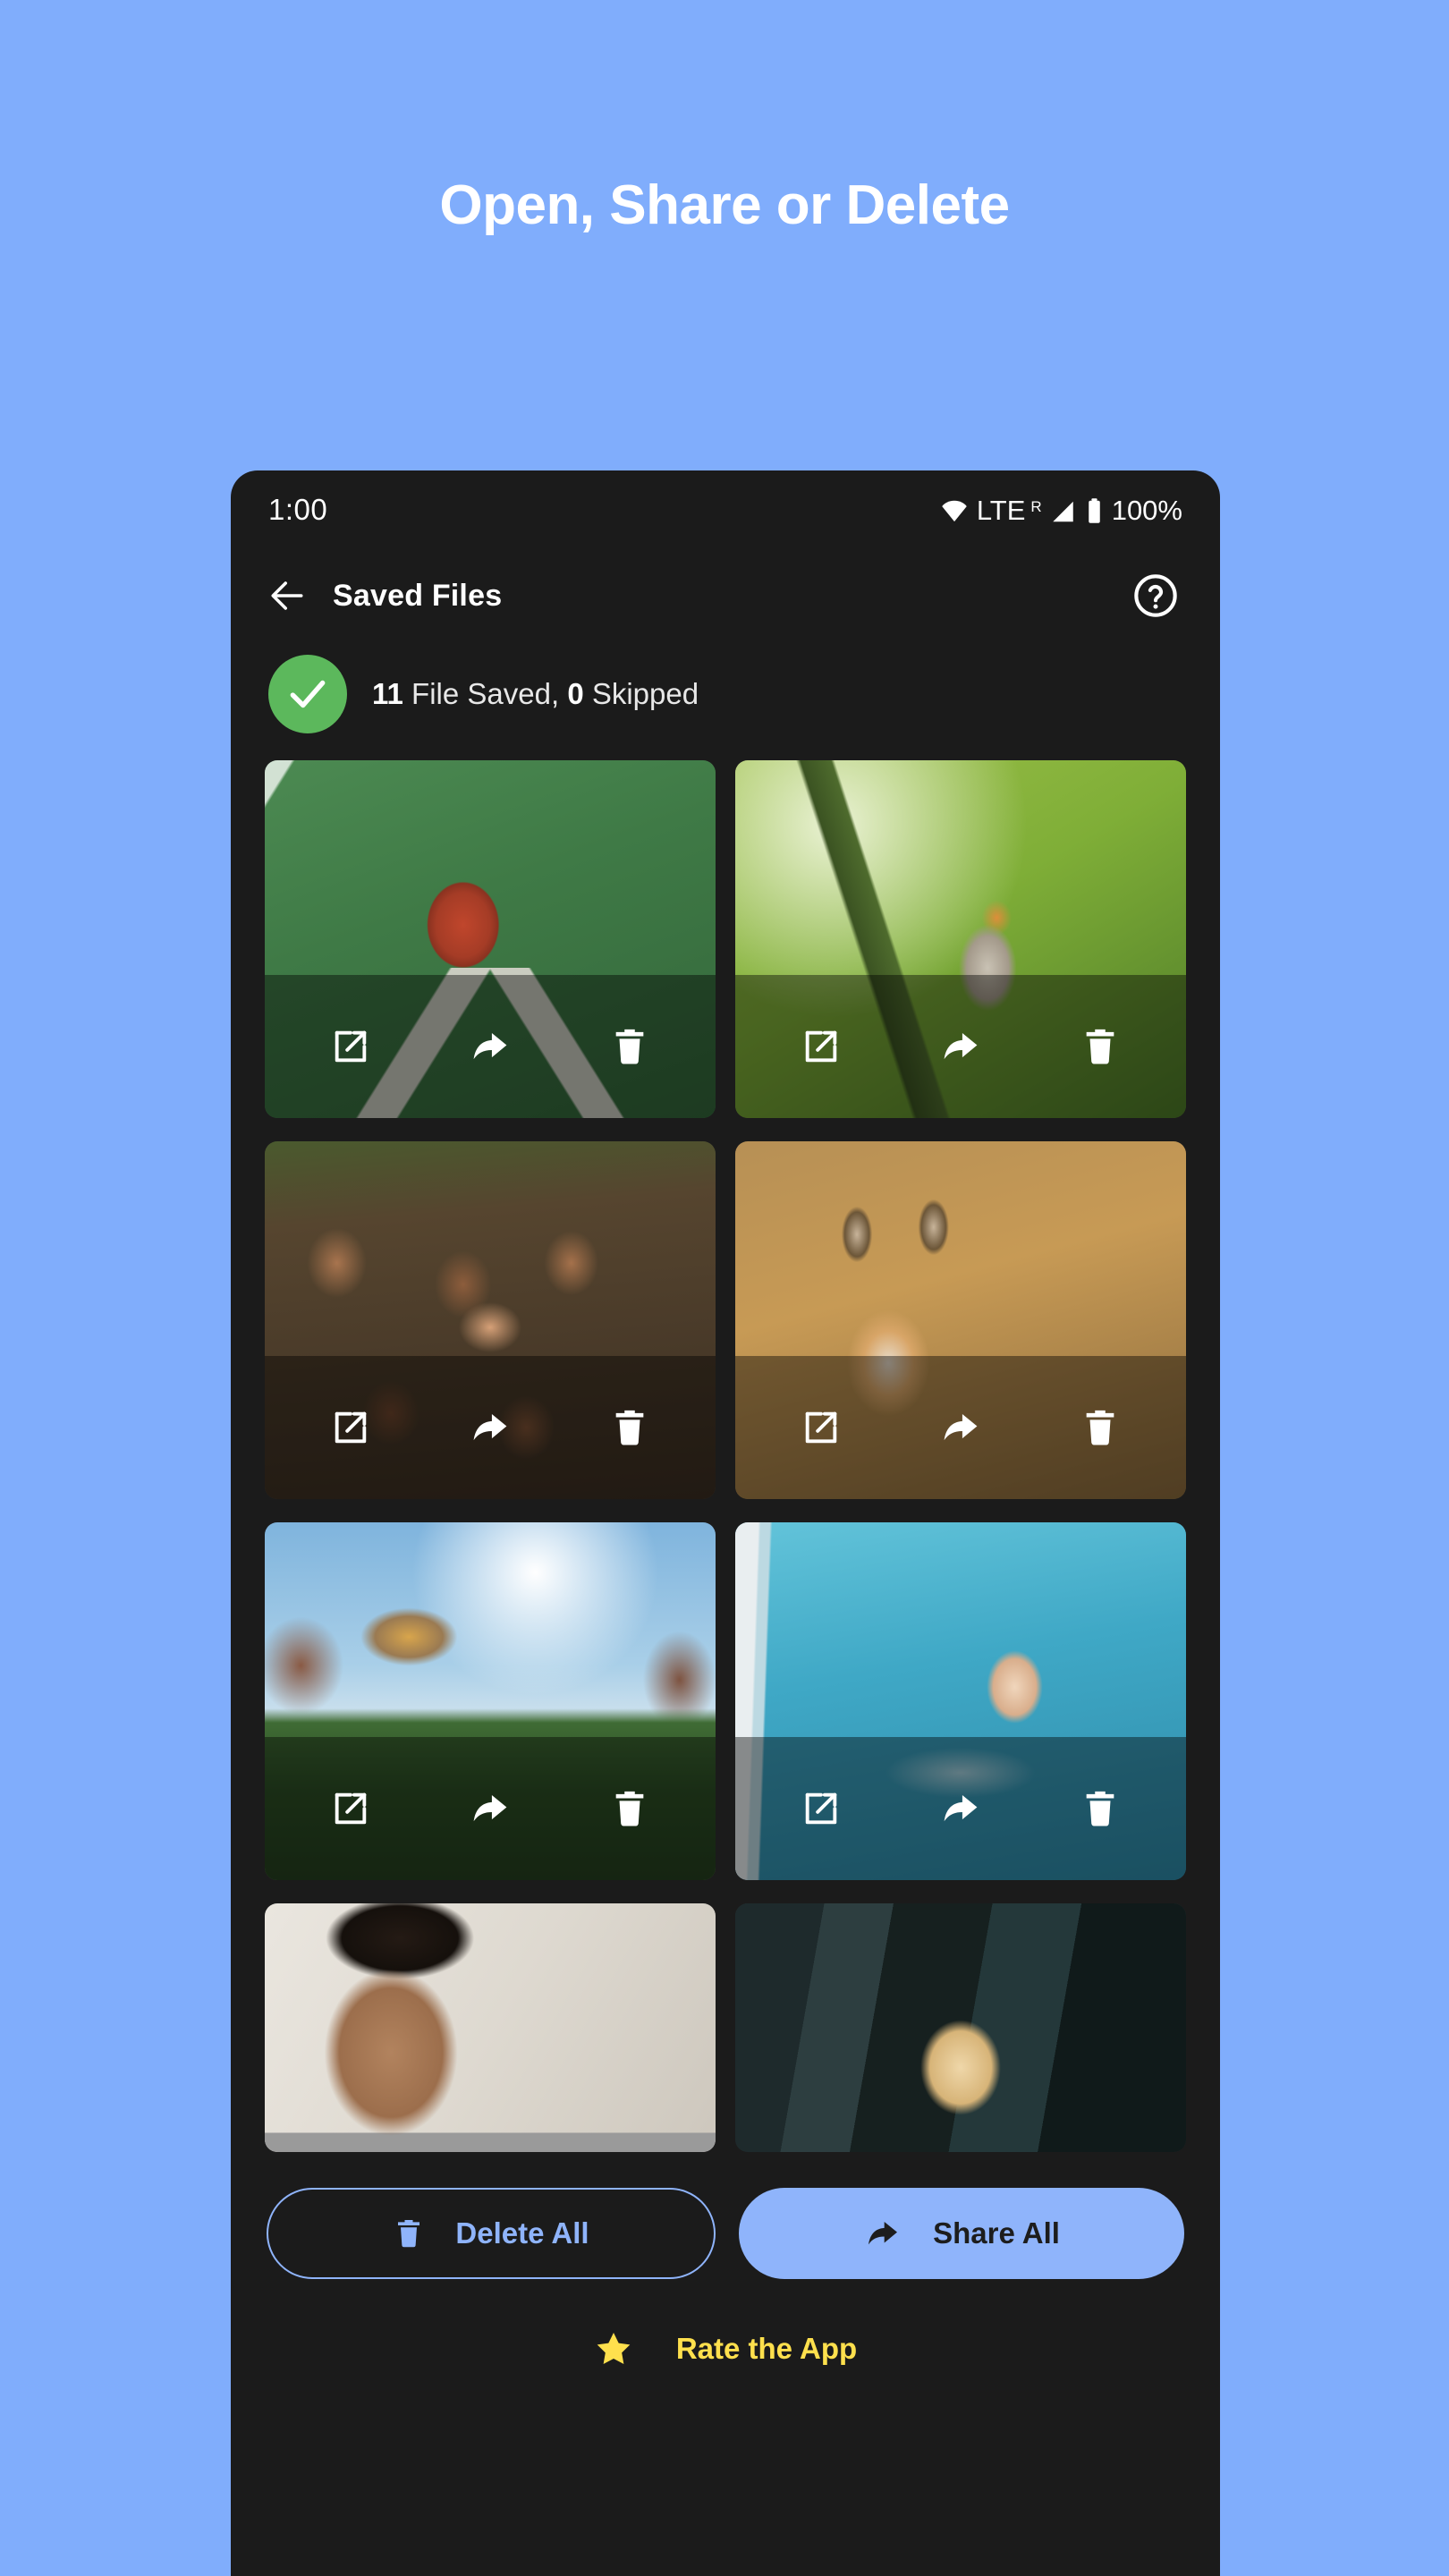 Image resolution: width=1449 pixels, height=2576 pixels. Describe the element at coordinates (954, 510) in the screenshot. I see `wifi-icon` at that location.